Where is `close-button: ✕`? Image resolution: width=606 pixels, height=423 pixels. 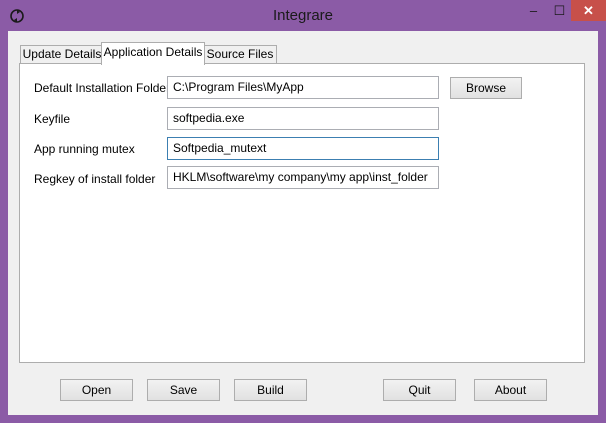 close-button: ✕ is located at coordinates (588, 10).